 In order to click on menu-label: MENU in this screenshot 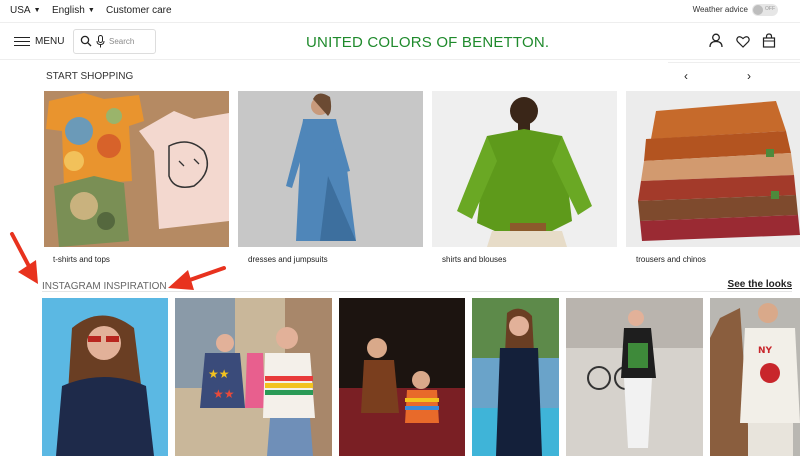, I will do `click(50, 41)`.